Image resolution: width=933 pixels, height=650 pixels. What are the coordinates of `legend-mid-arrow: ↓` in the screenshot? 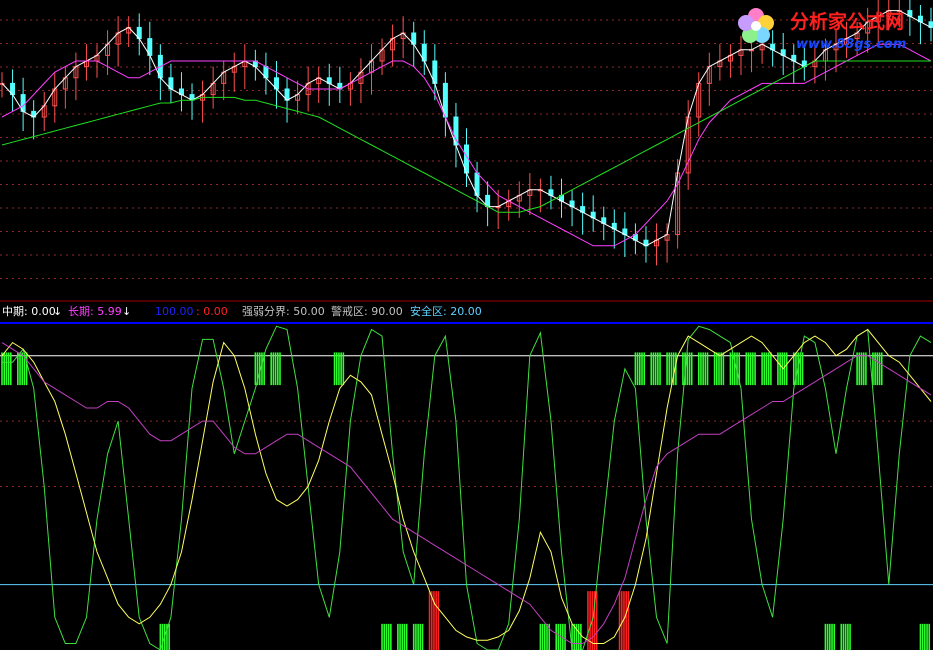 It's located at (57, 311).